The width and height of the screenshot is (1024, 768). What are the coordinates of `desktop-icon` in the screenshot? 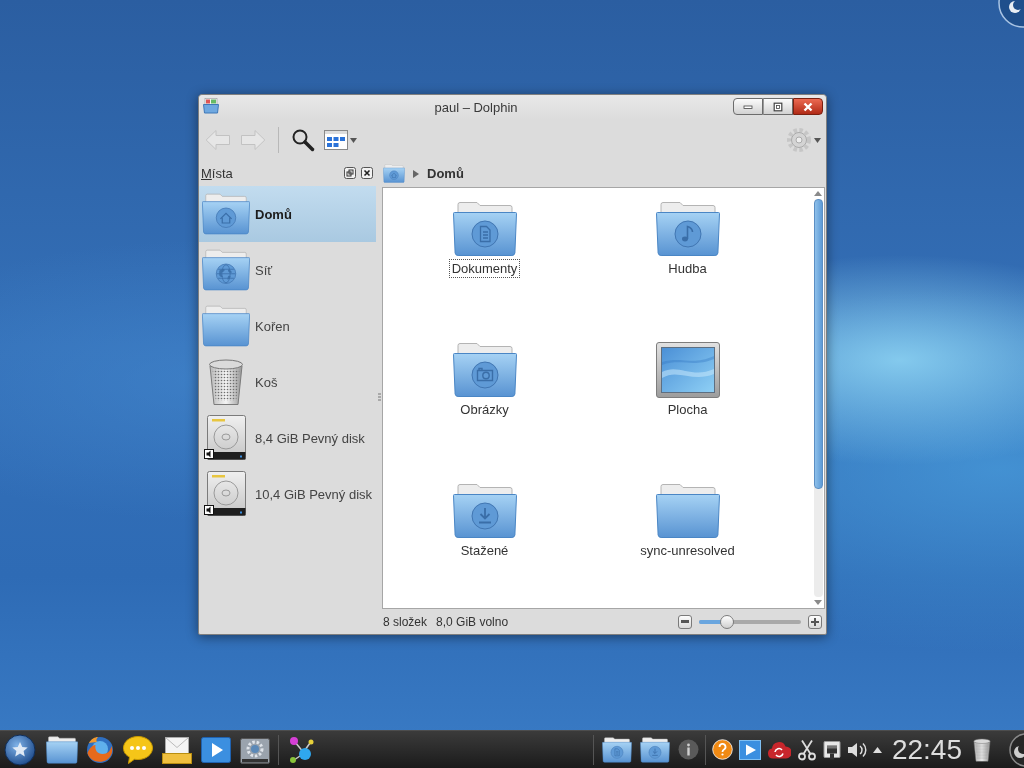 It's located at (687, 370).